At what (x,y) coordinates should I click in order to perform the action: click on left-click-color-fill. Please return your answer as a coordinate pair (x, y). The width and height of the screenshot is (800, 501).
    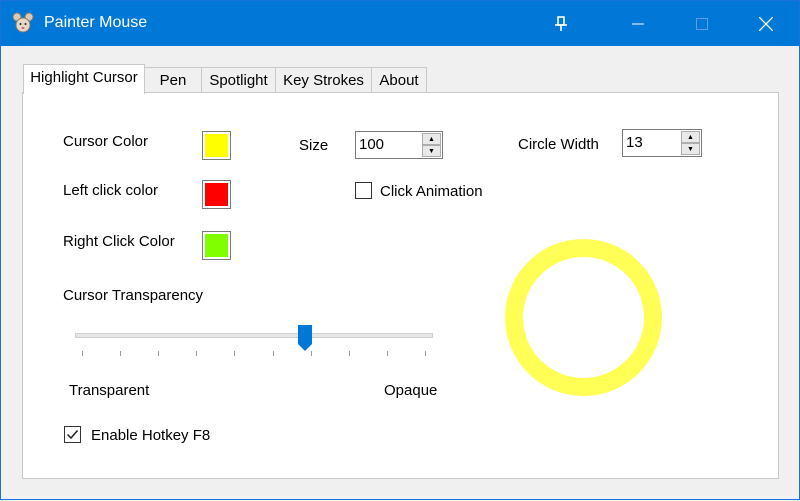
    Looking at the image, I should click on (216, 194).